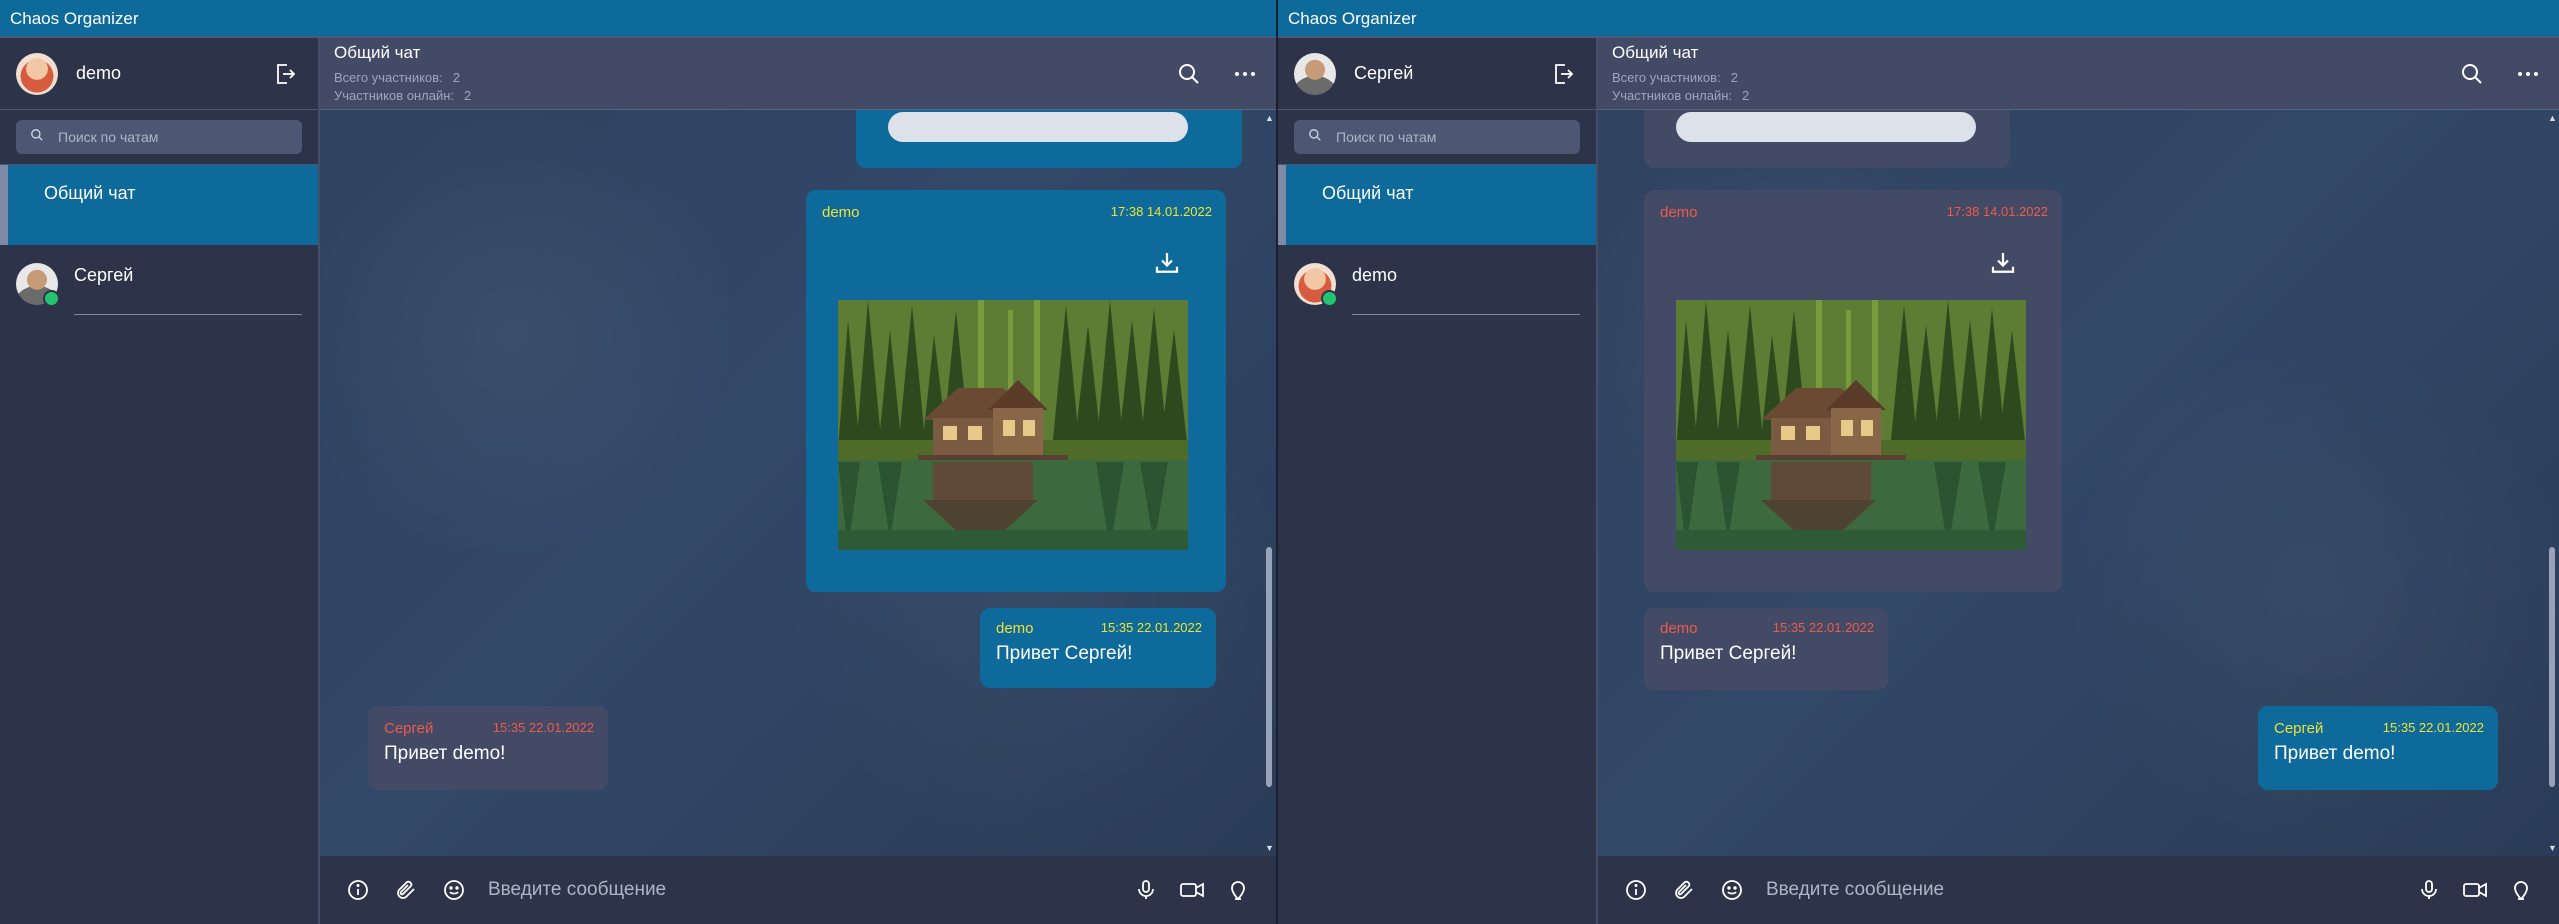  Describe the element at coordinates (1437, 74) in the screenshot. I see `current-user: Сергей` at that location.